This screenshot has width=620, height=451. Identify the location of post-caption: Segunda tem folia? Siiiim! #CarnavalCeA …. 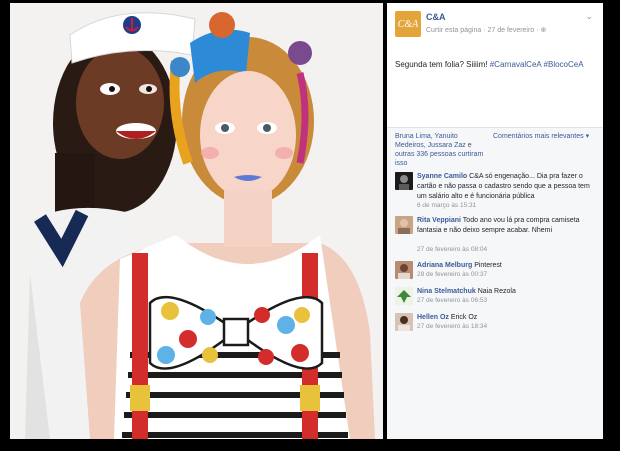
(494, 65).